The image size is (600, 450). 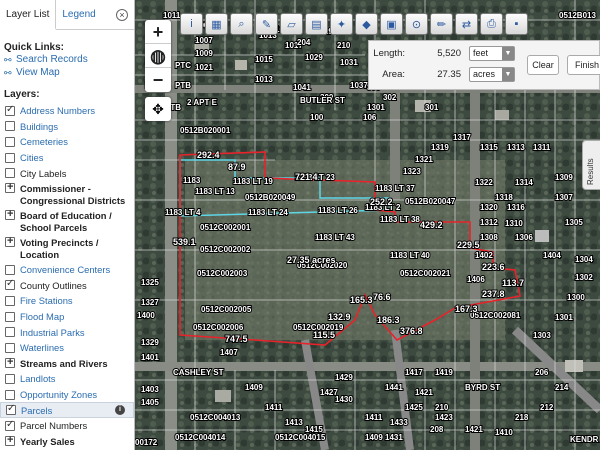 I want to click on measure-icon: ▣, so click(x=391, y=24).